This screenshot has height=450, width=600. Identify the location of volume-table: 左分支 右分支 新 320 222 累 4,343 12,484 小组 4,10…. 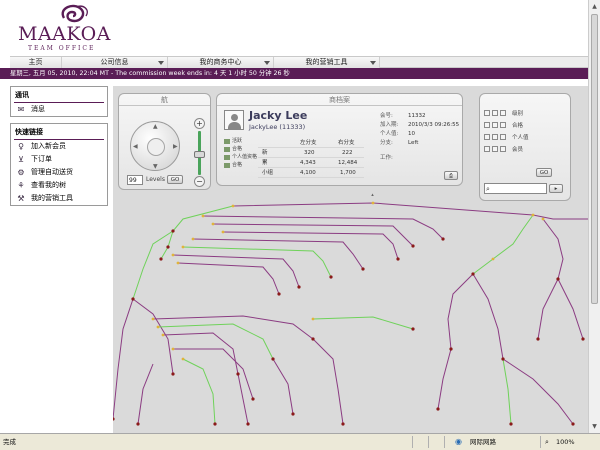
(311, 158).